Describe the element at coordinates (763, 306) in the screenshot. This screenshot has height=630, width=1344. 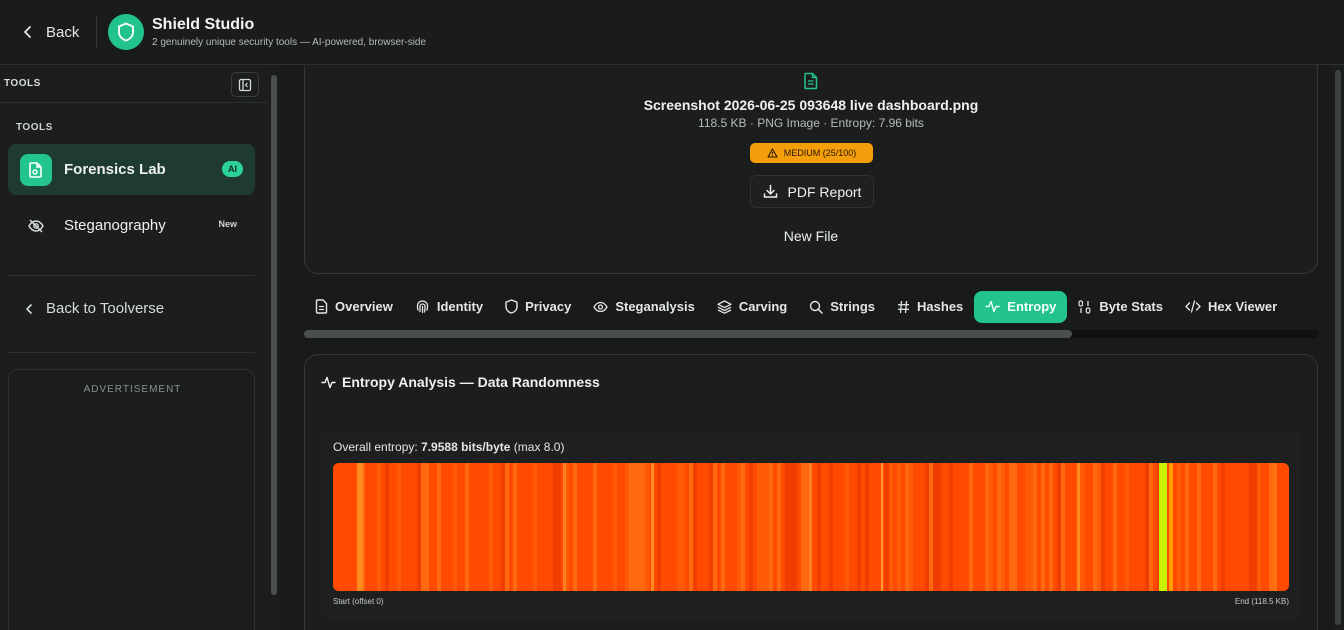
I see `tab-label: Carving` at that location.